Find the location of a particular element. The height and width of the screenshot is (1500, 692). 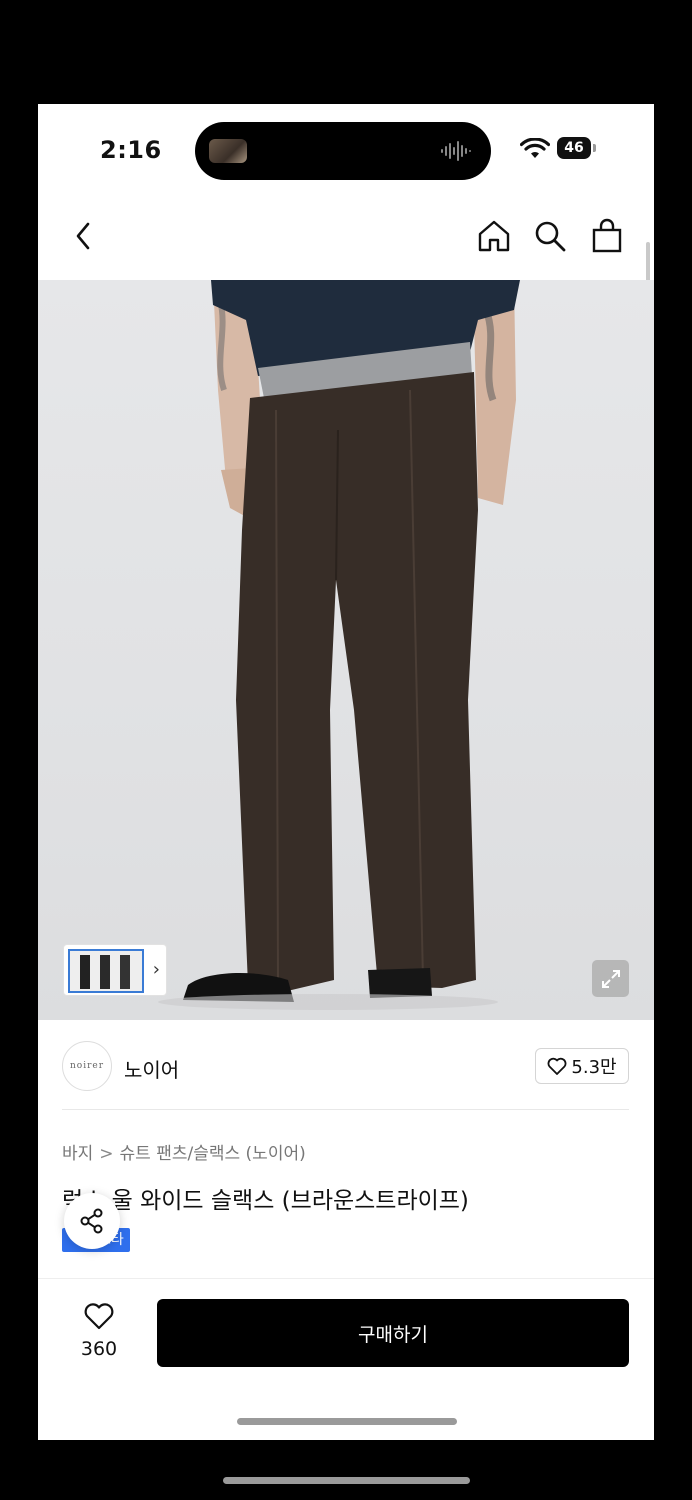

thumbnail-trousers-illustration is located at coordinates (105, 972).